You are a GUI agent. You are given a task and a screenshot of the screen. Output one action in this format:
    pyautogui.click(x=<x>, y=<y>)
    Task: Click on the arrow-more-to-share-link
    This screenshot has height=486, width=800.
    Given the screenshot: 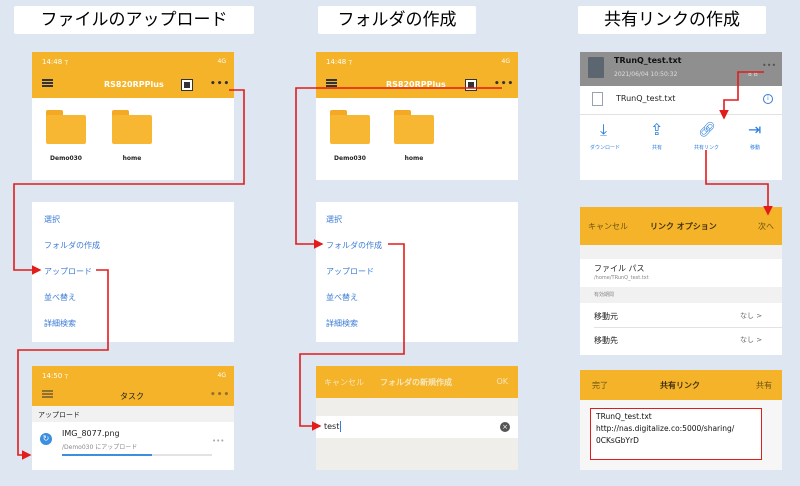 What is the action you would take?
    pyautogui.click(x=741, y=95)
    